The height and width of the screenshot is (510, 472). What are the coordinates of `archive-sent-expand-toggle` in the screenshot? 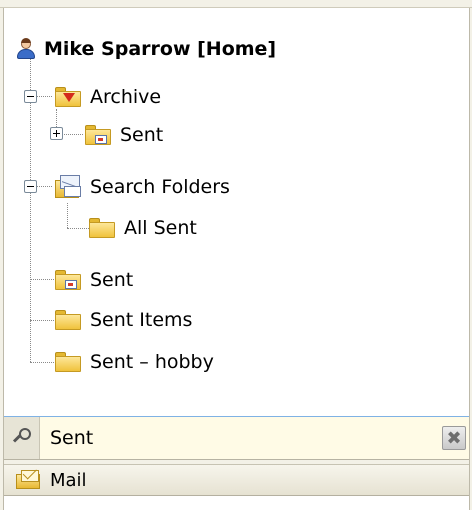 It's located at (56, 133).